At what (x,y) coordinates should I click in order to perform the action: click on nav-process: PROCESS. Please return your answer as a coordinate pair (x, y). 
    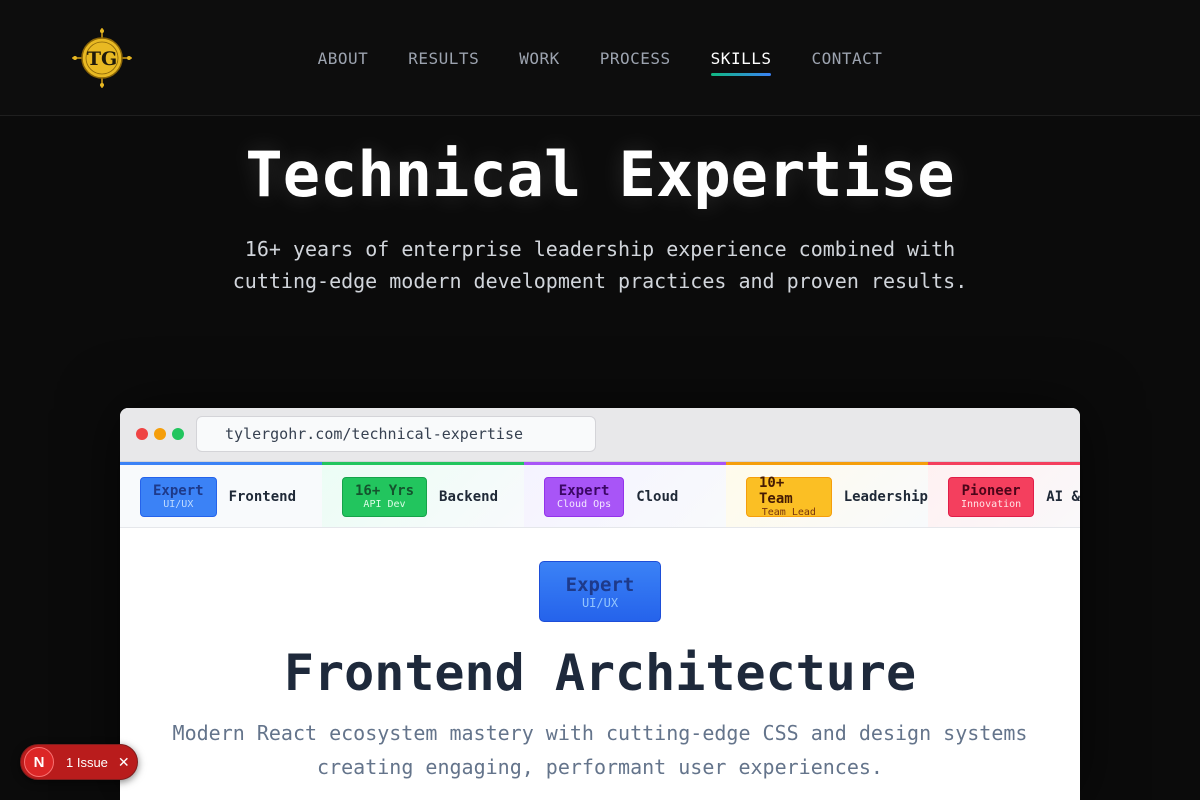
    Looking at the image, I should click on (635, 58).